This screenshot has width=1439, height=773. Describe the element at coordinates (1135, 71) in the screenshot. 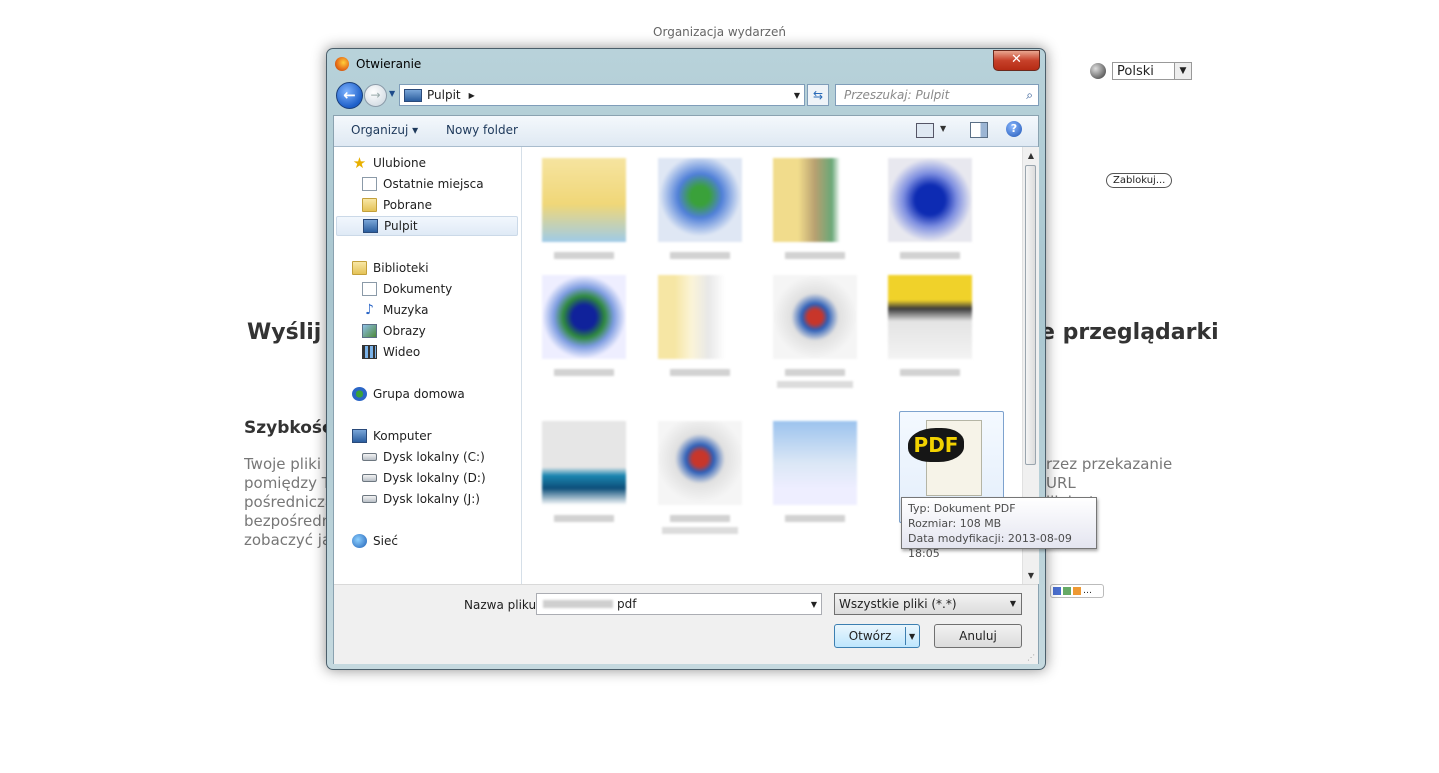

I see `language-value: Polski` at that location.